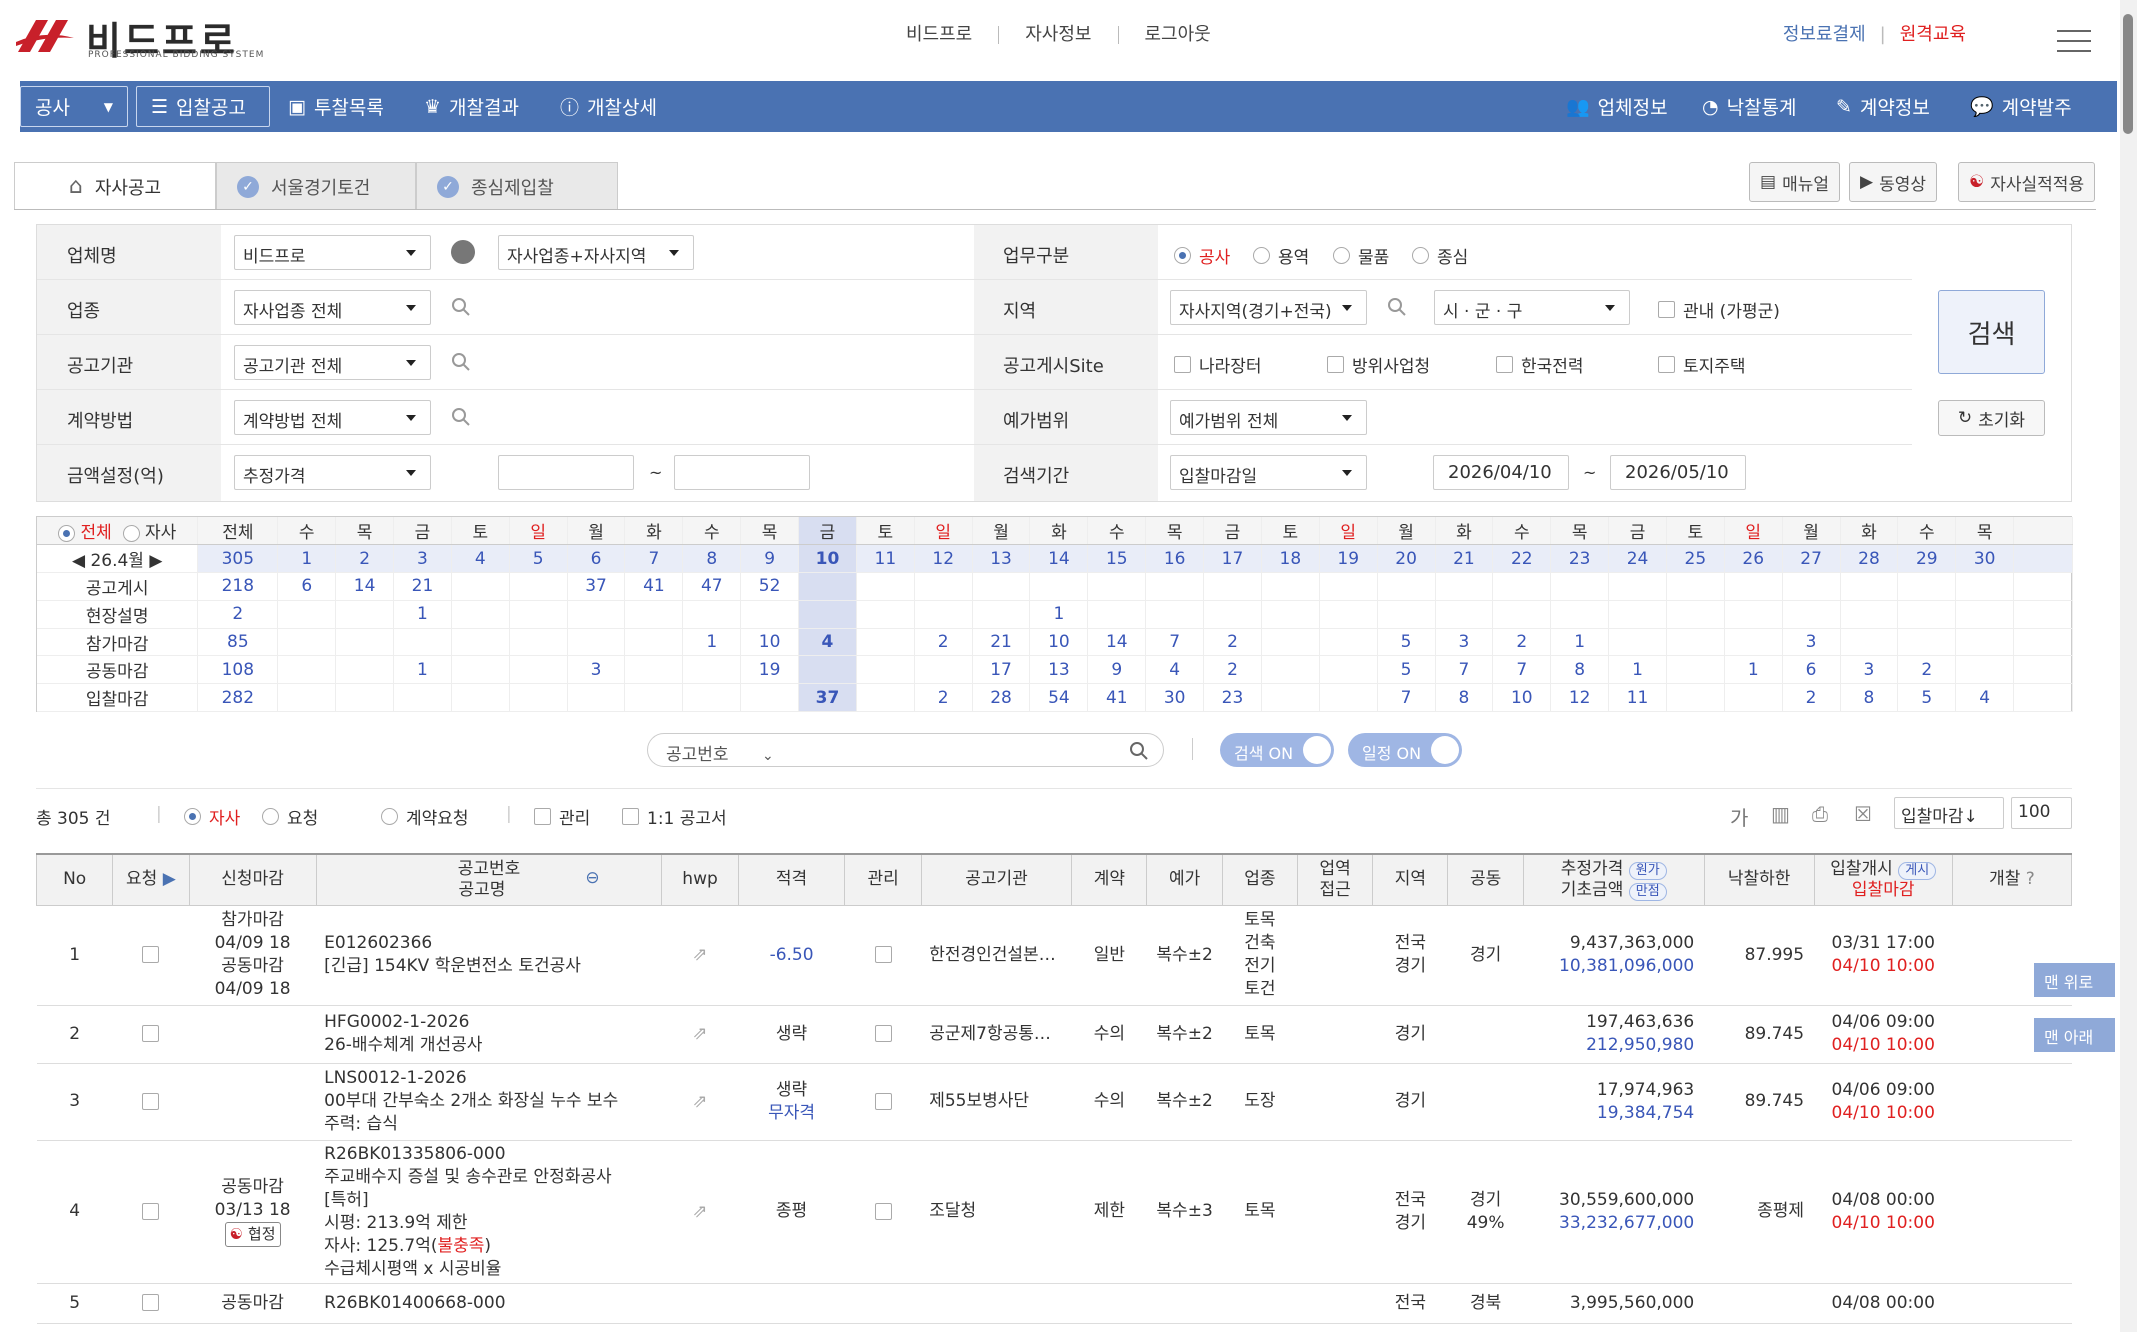 The height and width of the screenshot is (1332, 2137). Describe the element at coordinates (700, 879) in the screenshot. I see `col-hwp: hwp` at that location.